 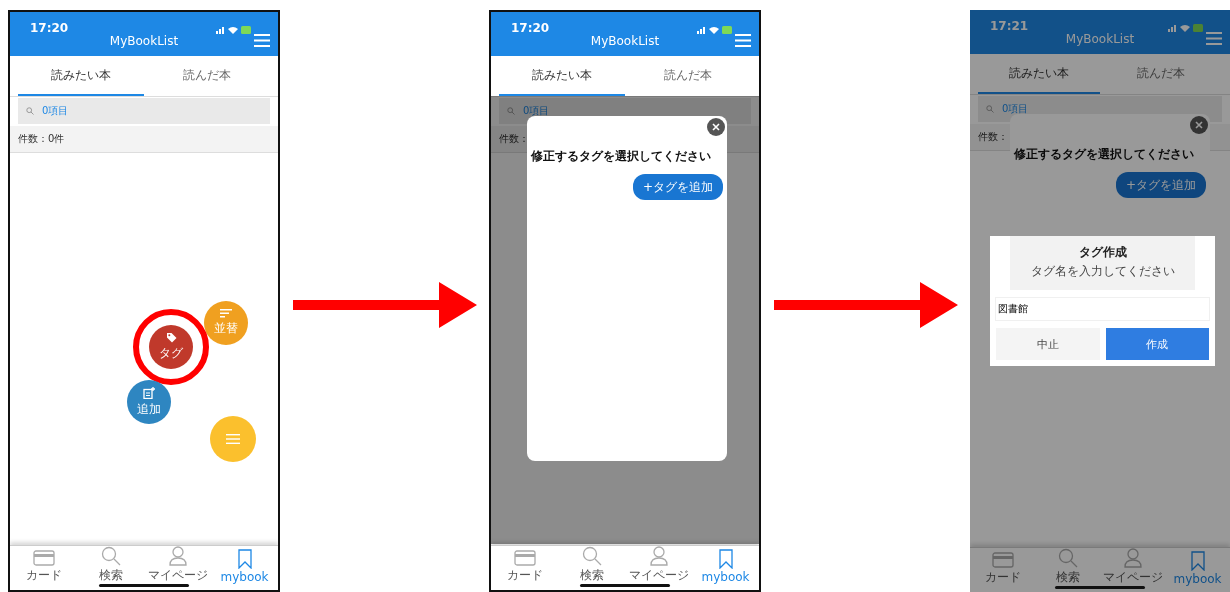 I want to click on tag-icon, so click(x=171, y=337).